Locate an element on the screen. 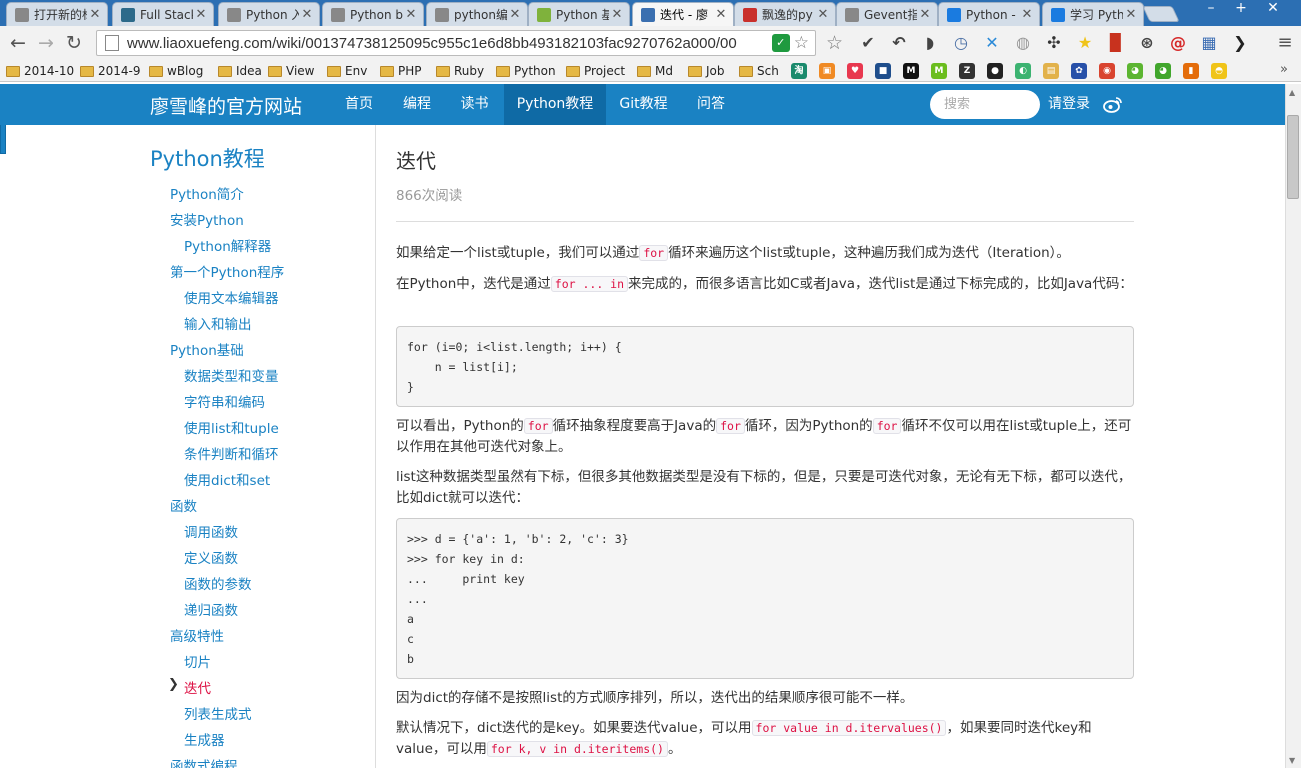 The height and width of the screenshot is (768, 1301). bookmark-folder: Env is located at coordinates (347, 71).